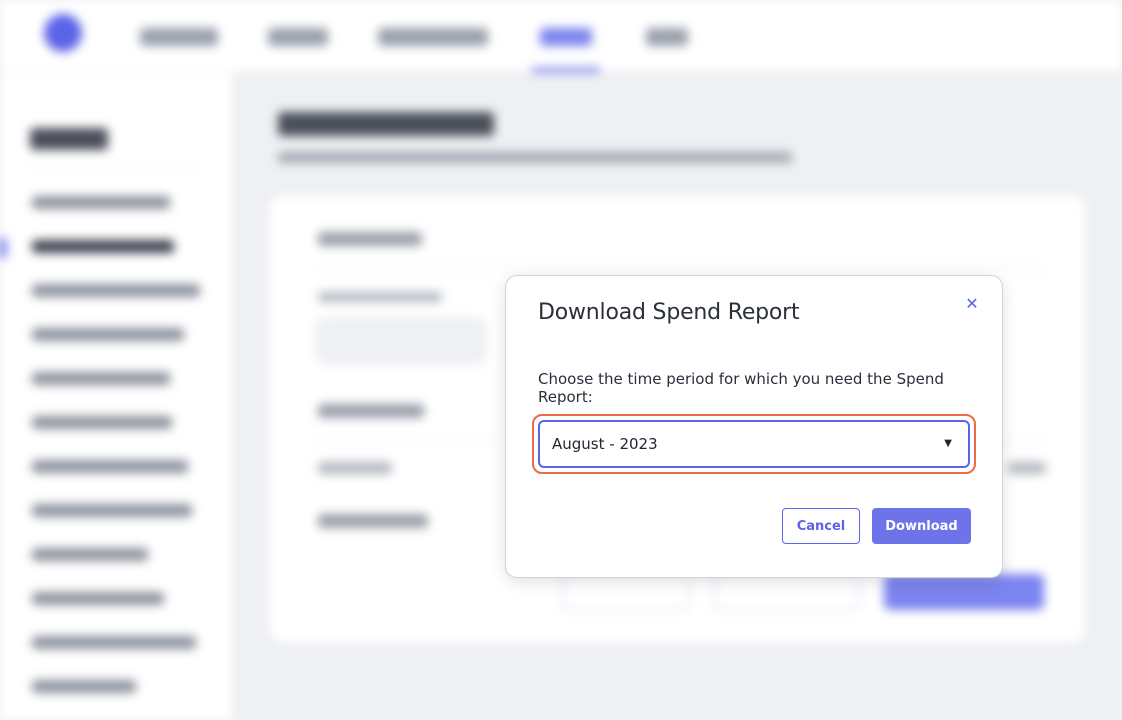 The width and height of the screenshot is (1122, 720). I want to click on sidebar-title, so click(69, 139).